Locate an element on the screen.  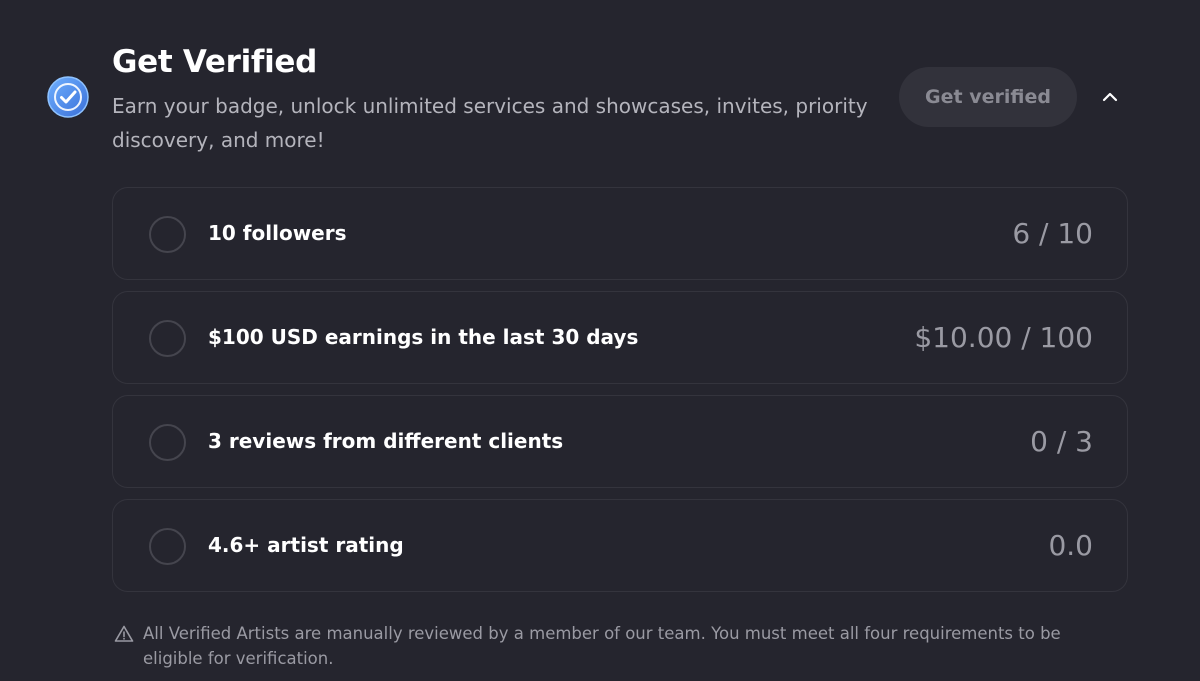
chevron-up-icon is located at coordinates (1110, 97).